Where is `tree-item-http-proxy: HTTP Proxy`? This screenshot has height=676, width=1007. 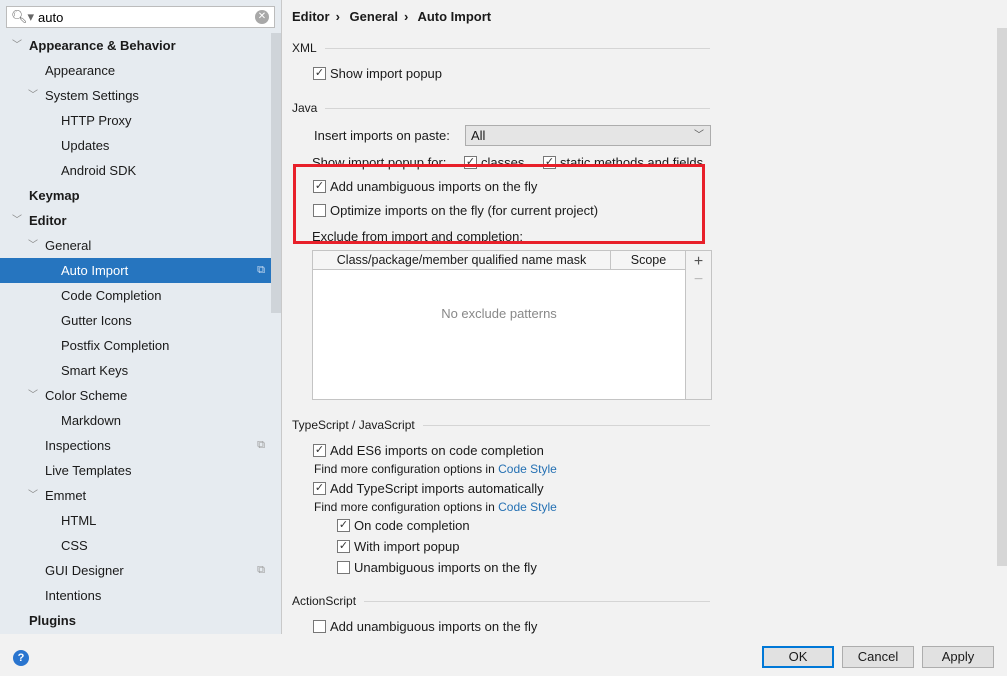 tree-item-http-proxy: HTTP Proxy is located at coordinates (135, 120).